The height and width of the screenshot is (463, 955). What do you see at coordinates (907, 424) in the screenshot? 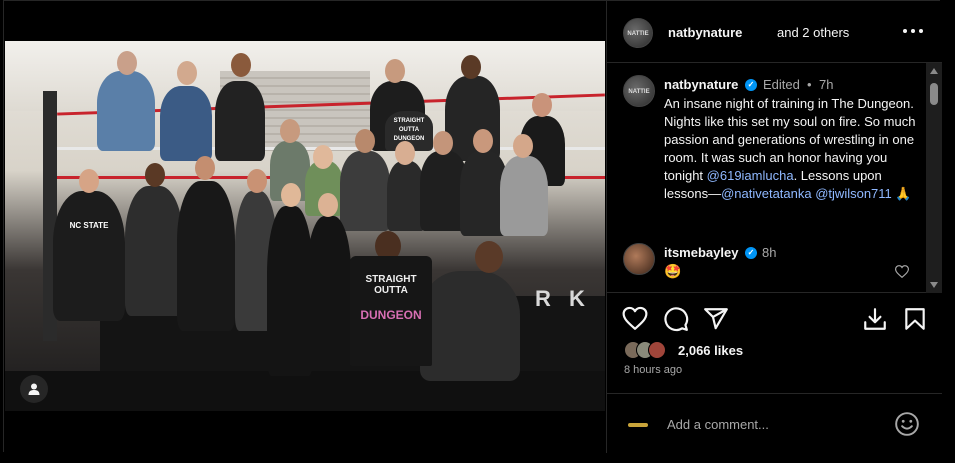
I see `emoji-icon` at bounding box center [907, 424].